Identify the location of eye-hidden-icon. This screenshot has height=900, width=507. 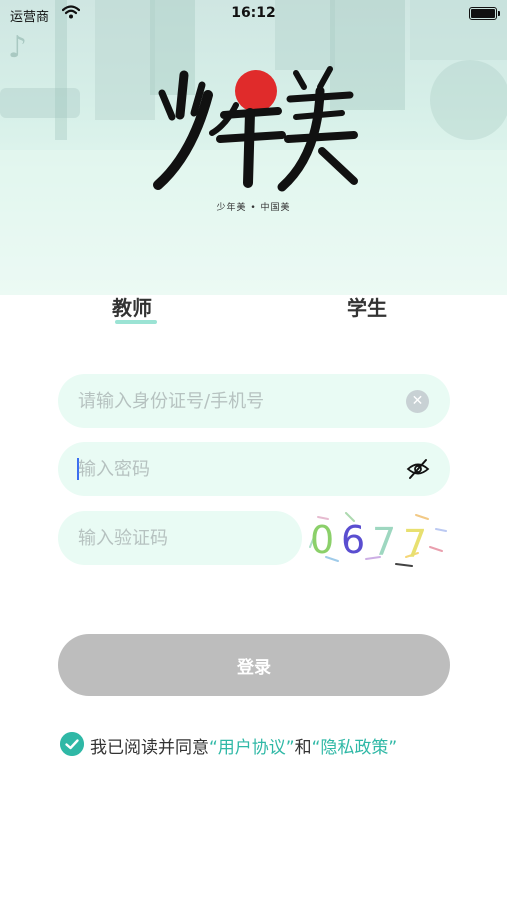
(418, 469).